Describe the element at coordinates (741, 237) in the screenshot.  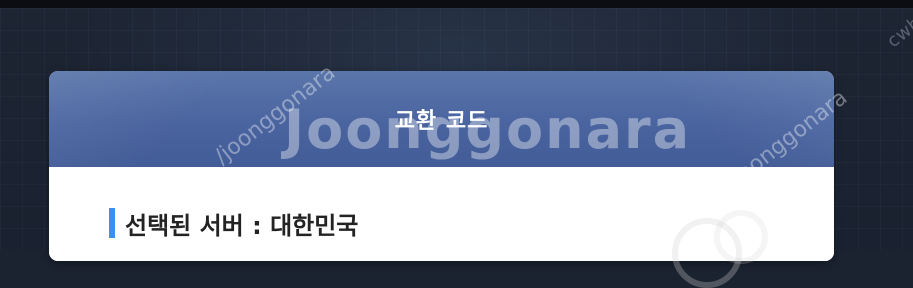
I see `watermark-ring-small` at that location.